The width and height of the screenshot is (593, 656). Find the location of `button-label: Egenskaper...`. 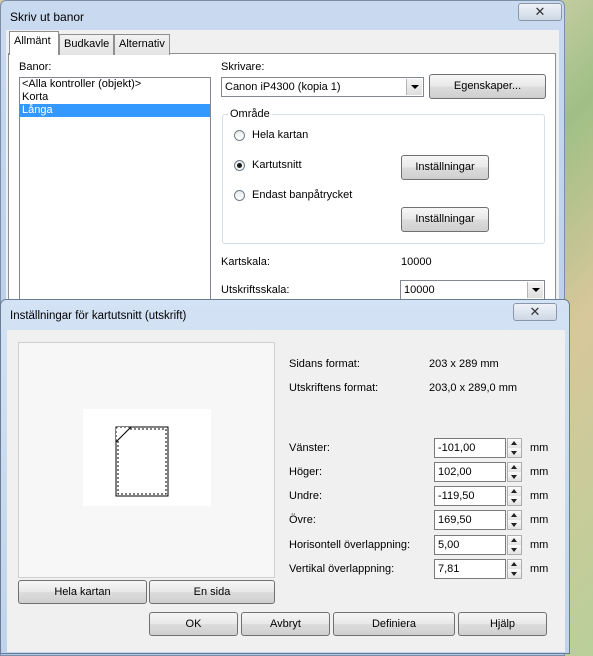

button-label: Egenskaper... is located at coordinates (487, 86).